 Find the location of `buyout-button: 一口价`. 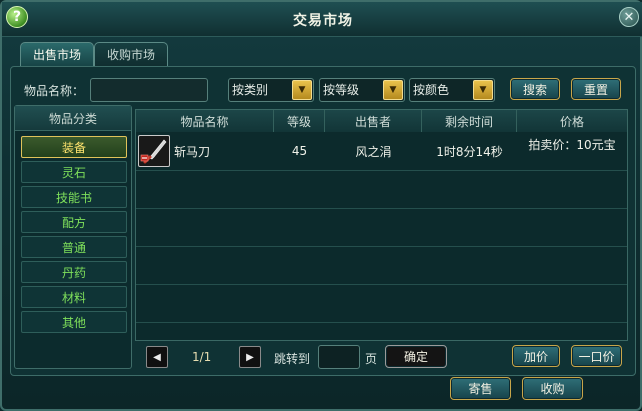

buyout-button: 一口价 is located at coordinates (596, 356).